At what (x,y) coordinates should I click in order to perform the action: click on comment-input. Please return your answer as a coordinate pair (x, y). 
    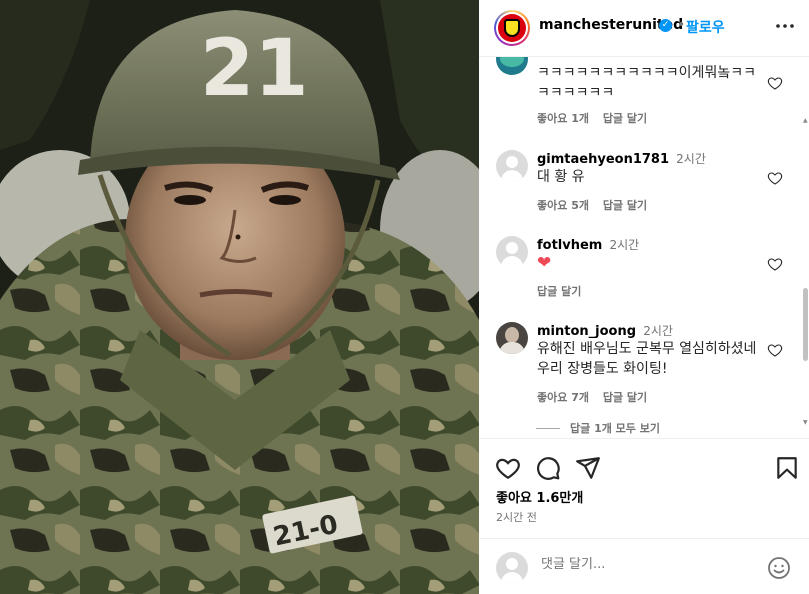
    Looking at the image, I should click on (641, 564).